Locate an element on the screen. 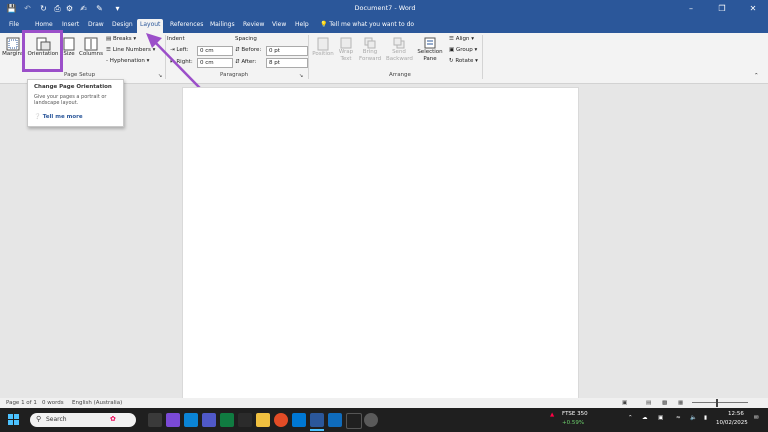 The image size is (768, 432). read-mode-icon: ▤ is located at coordinates (648, 403).